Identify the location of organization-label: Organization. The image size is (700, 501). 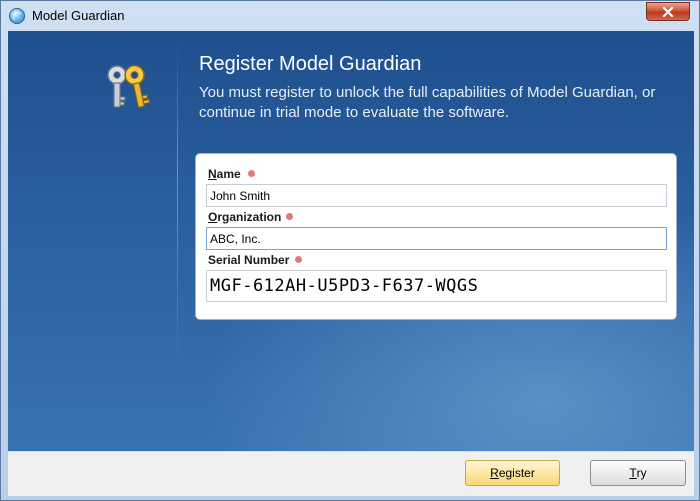
(245, 217).